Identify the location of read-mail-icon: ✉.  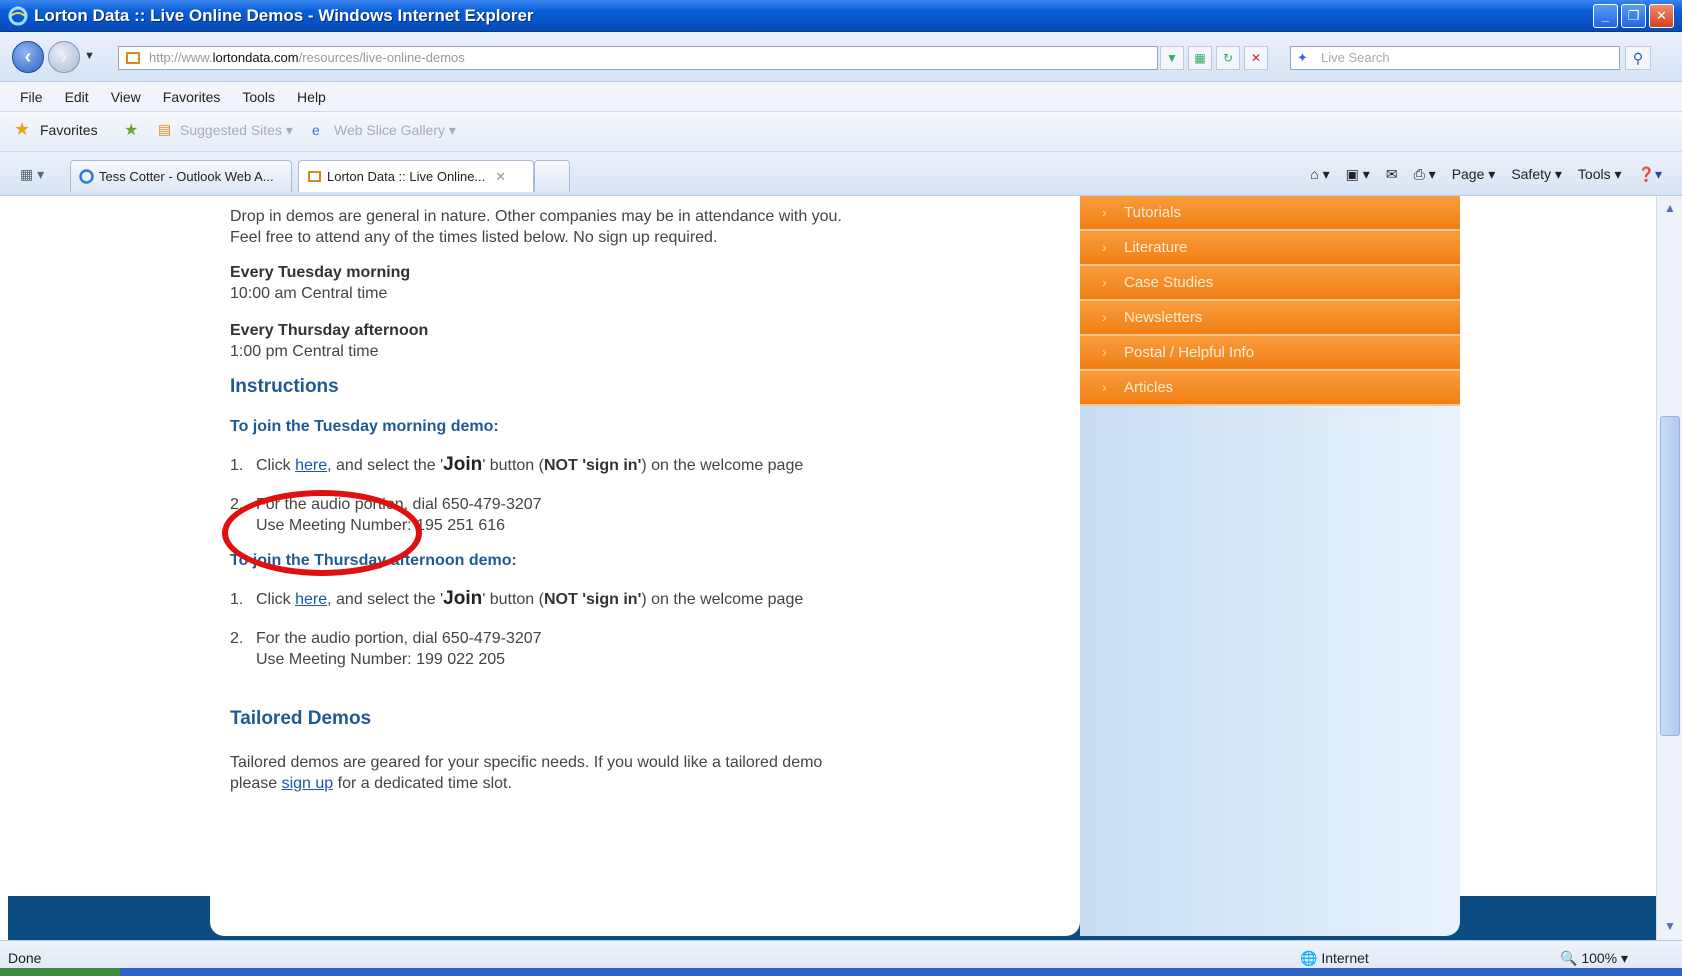
(1392, 174).